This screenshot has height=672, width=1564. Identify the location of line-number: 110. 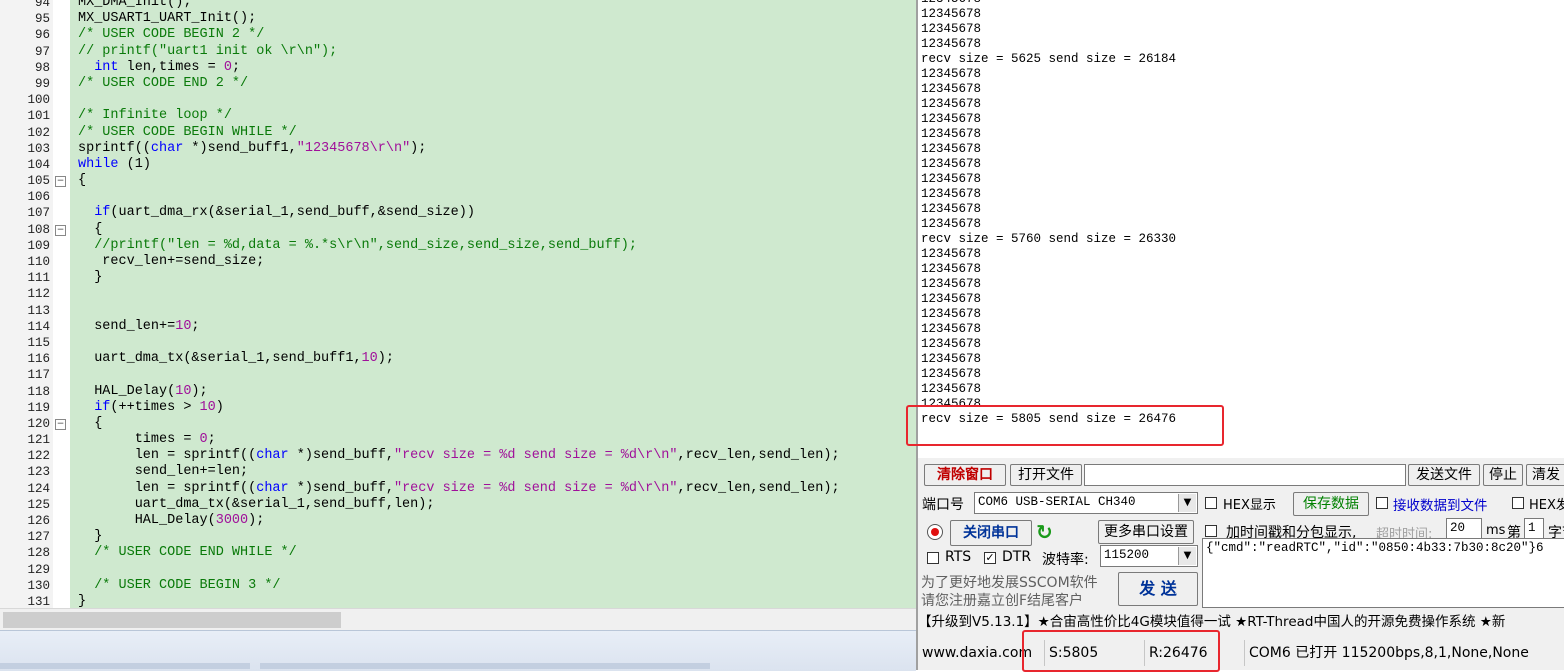
(38, 262).